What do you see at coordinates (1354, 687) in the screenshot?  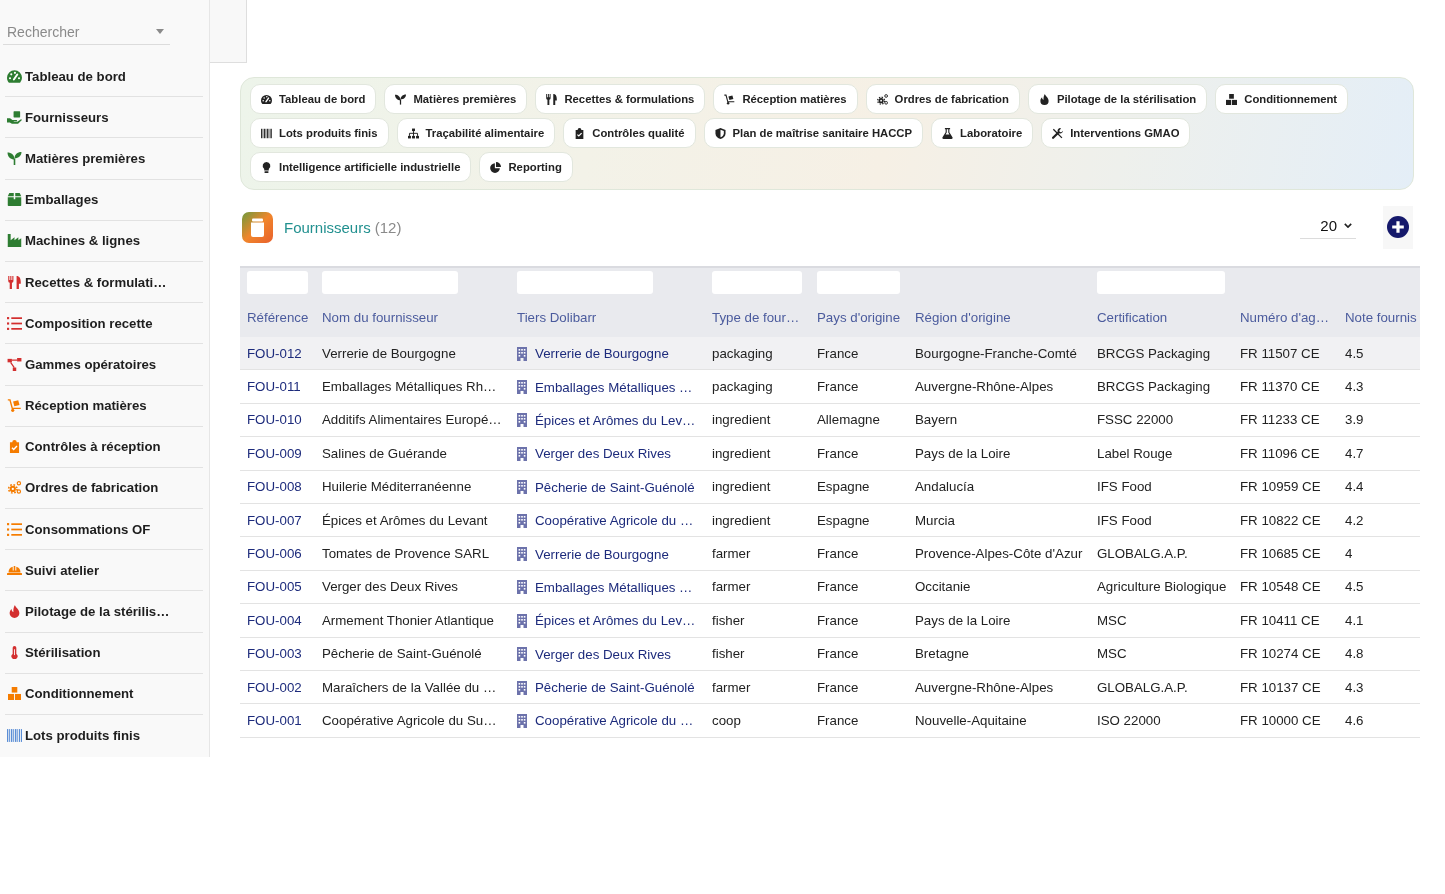 I see `supplier-rating: 4.3` at bounding box center [1354, 687].